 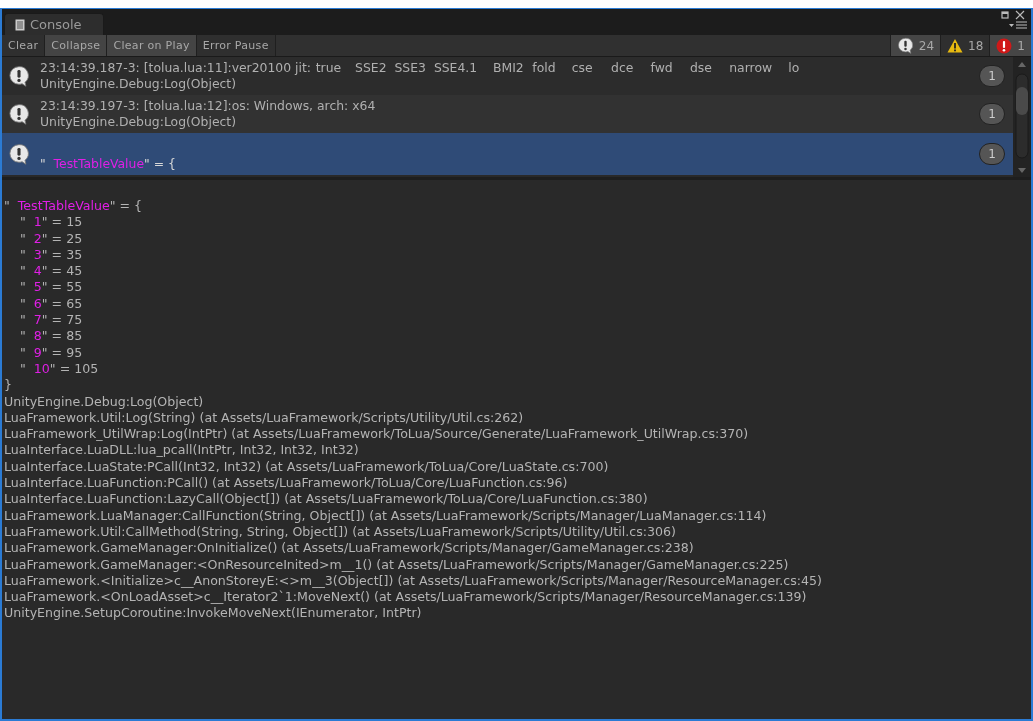 What do you see at coordinates (377, 434) in the screenshot?
I see `detail-line: LuaFramework_UtilWrap:Log(IntPtr) (at Assets/LuaFramework/ToLua/Source/Generate/LuaFramework_UtilWrap.cs:370)` at bounding box center [377, 434].